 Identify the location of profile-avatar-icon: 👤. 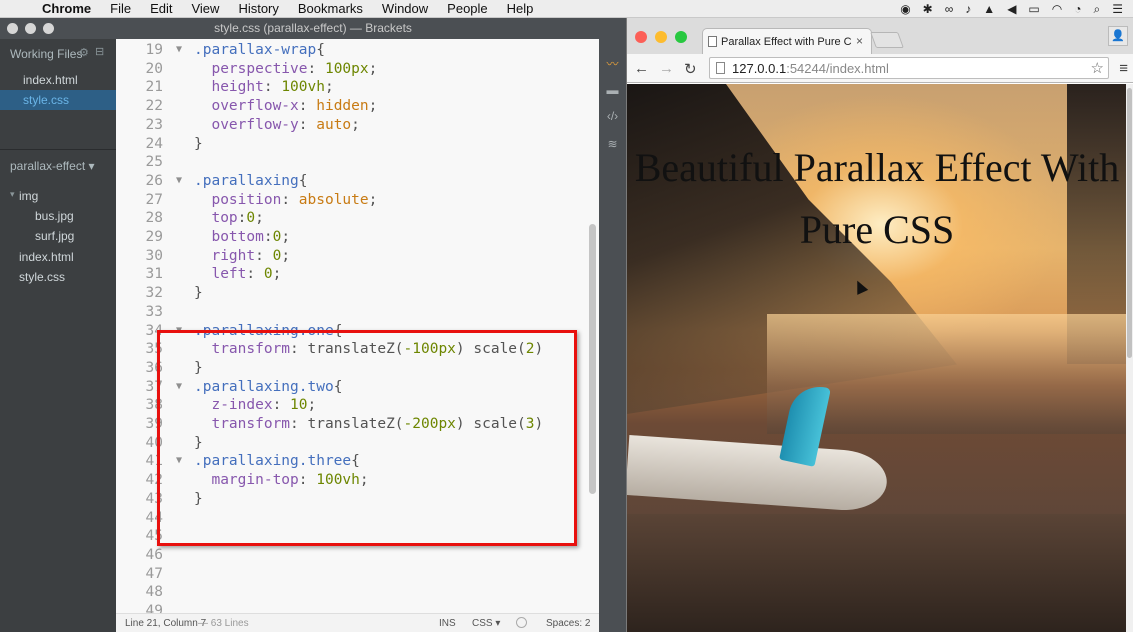
(1118, 36).